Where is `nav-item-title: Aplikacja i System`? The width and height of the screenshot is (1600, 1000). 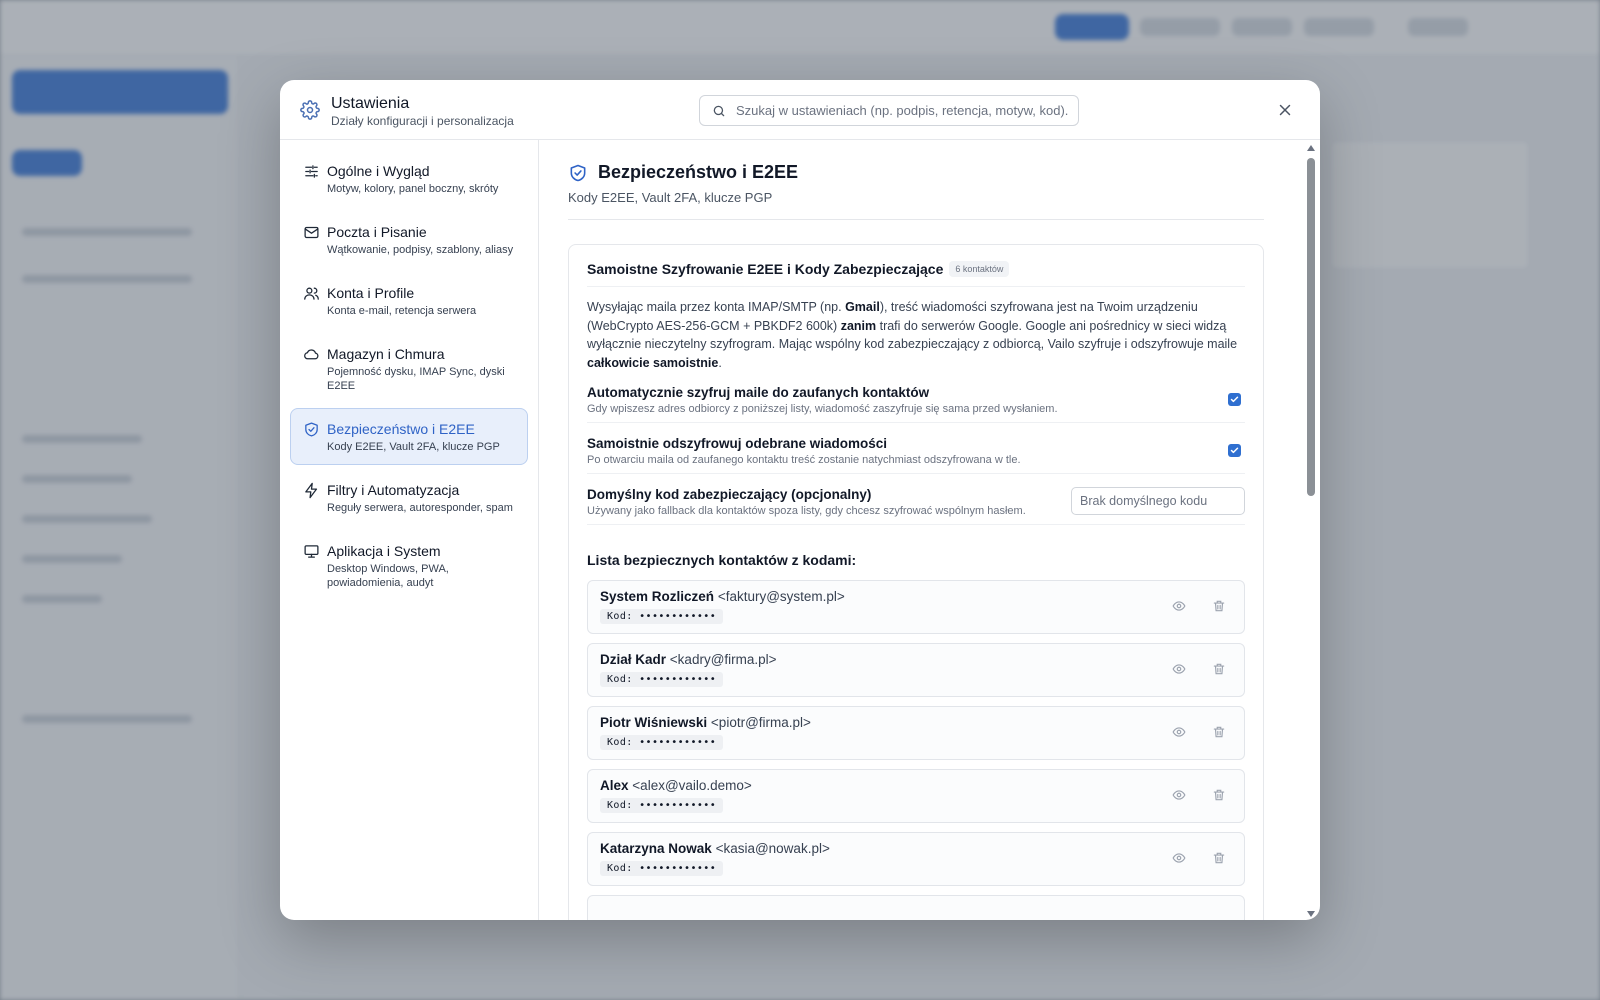
nav-item-title: Aplikacja i System is located at coordinates (384, 551).